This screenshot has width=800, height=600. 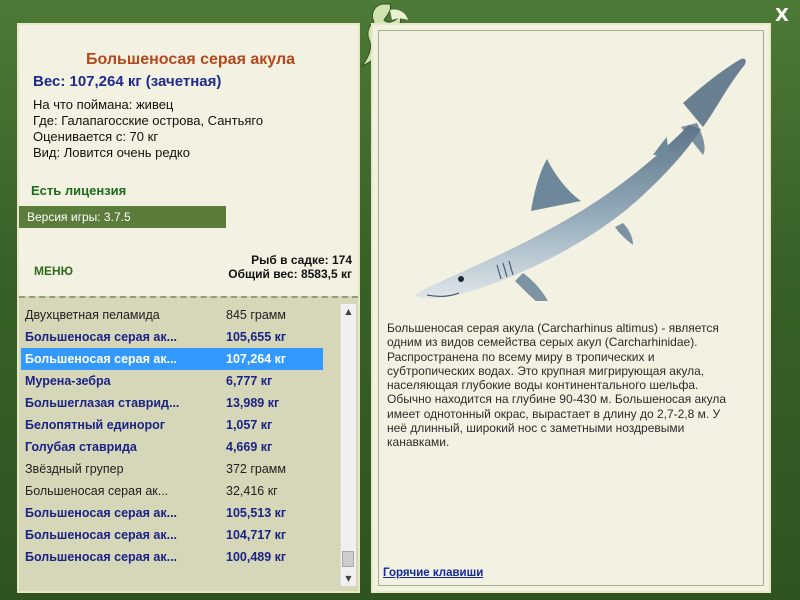 I want to click on list-item: Большеносая серая ак... 105,513 кг, so click(x=172, y=513).